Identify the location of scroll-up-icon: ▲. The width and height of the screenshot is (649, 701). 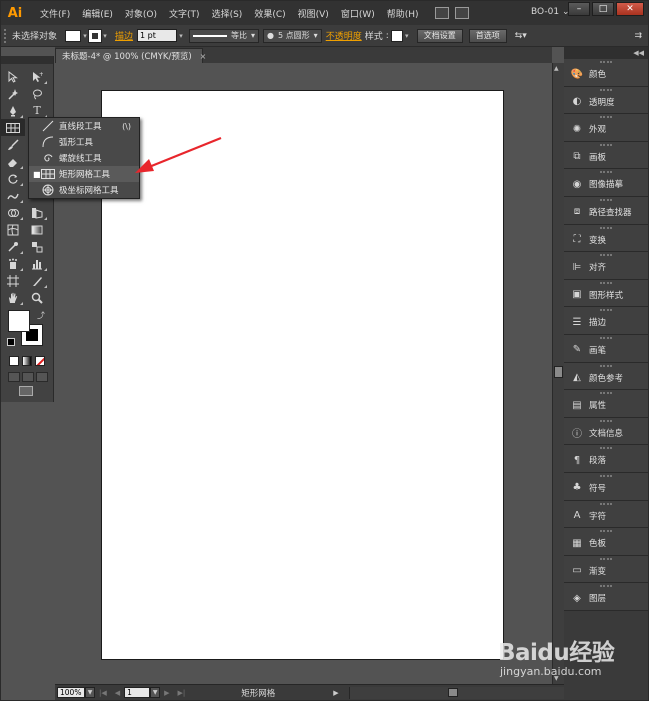
(556, 68).